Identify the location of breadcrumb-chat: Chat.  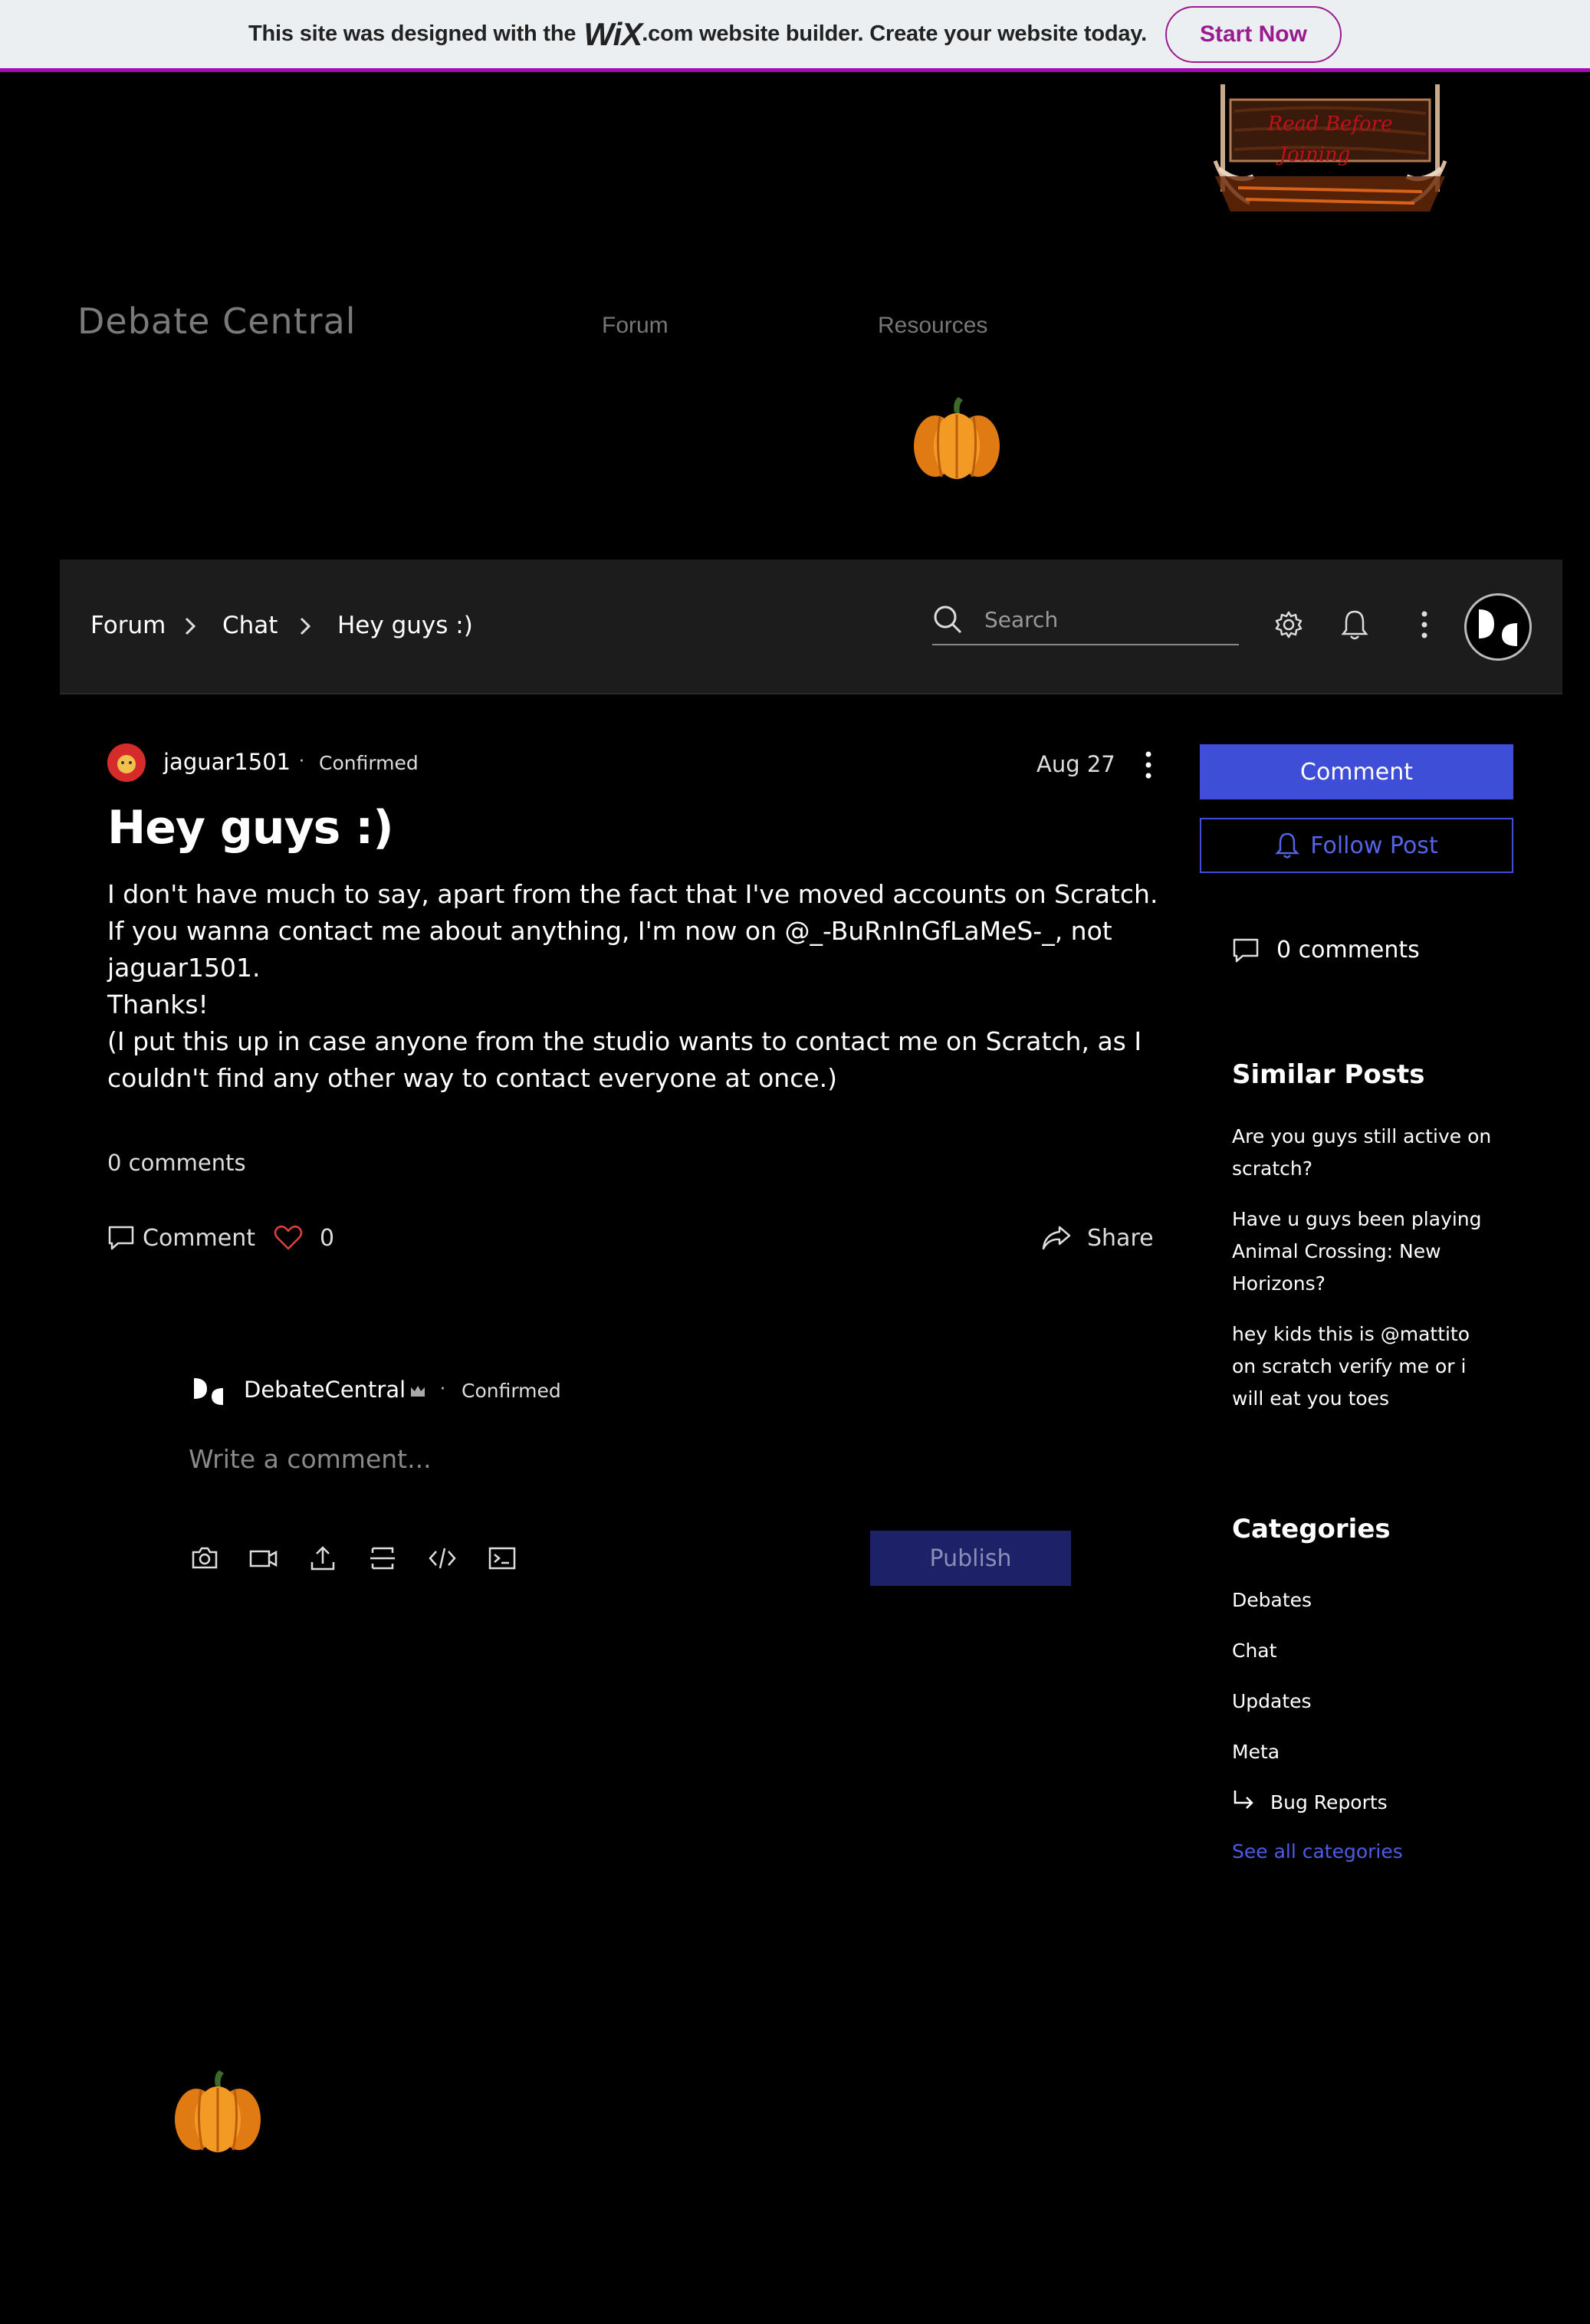
(250, 625).